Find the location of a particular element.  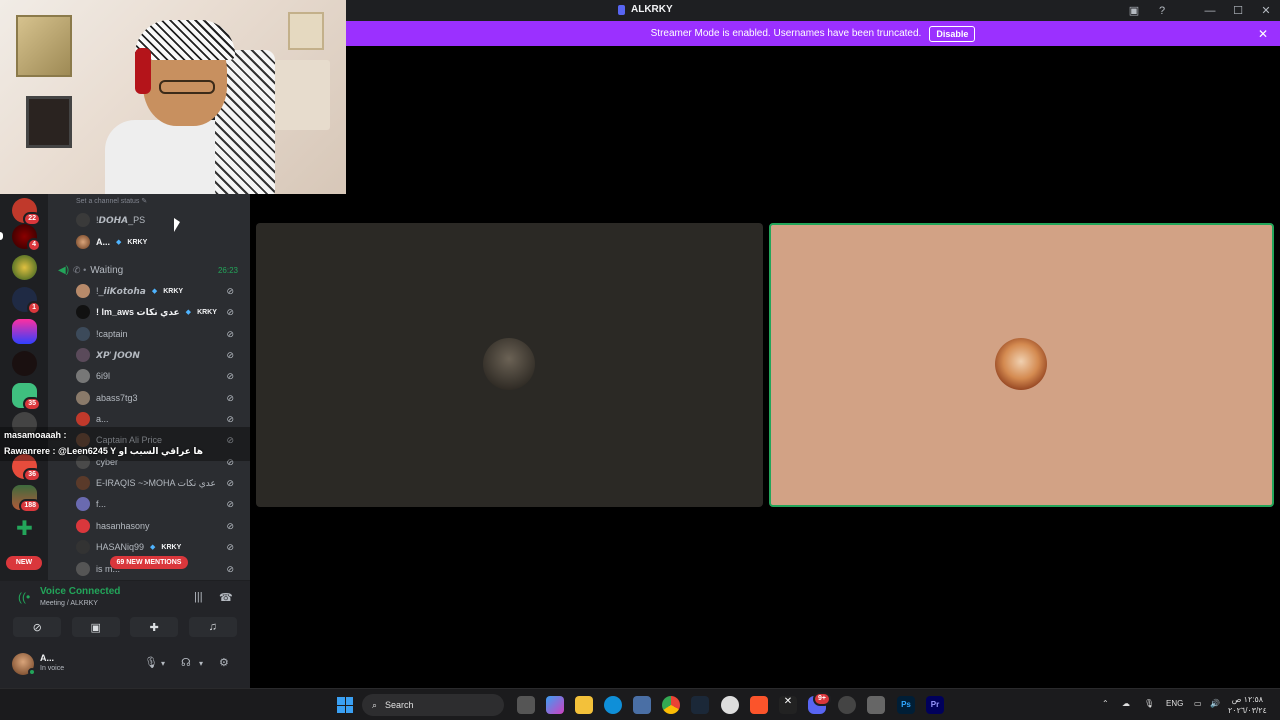

unread-badge: 188 is located at coordinates (30, 506).